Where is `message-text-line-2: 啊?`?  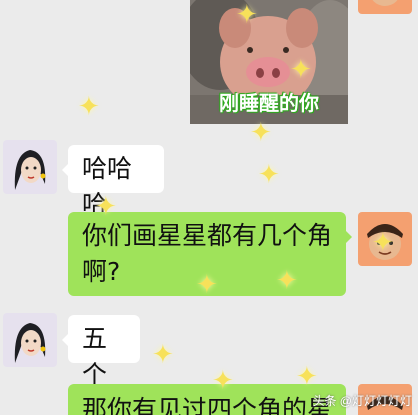
message-text-line-2: 啊? is located at coordinates (101, 271).